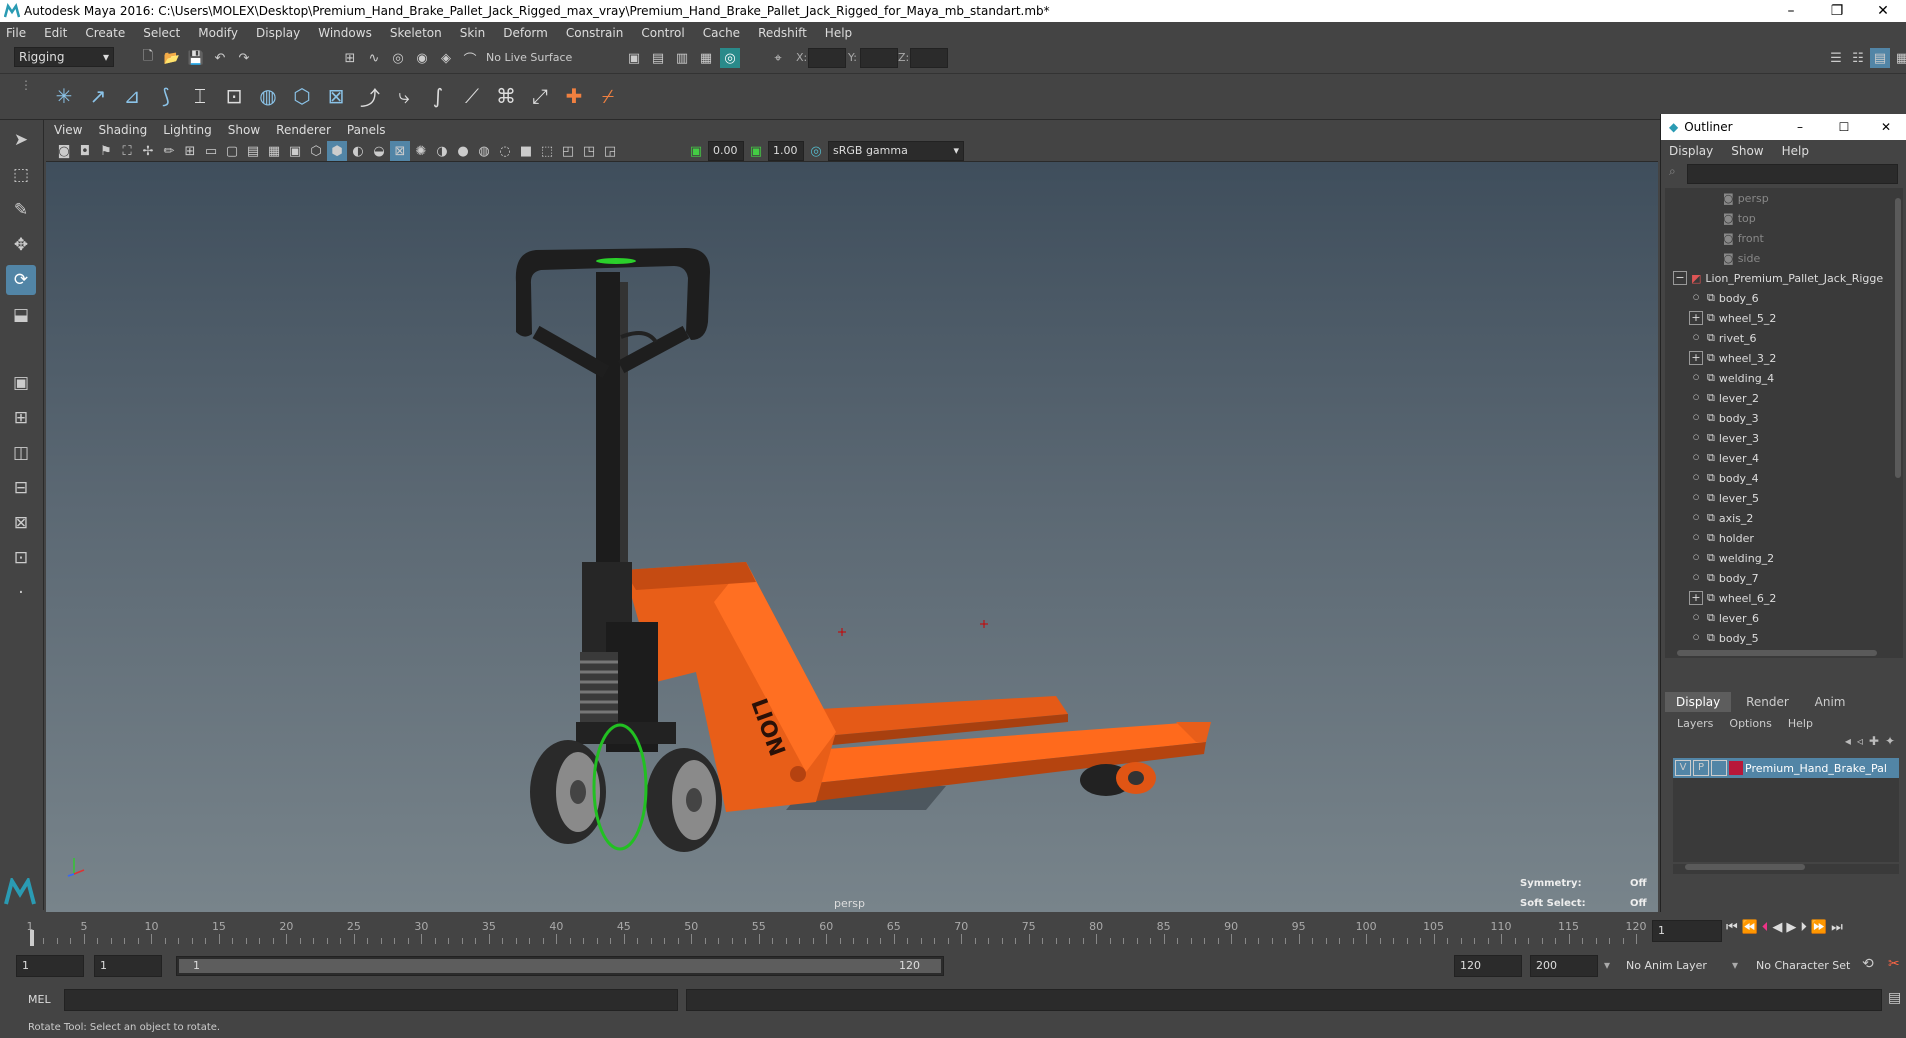 The height and width of the screenshot is (1038, 1906). What do you see at coordinates (64, 151) in the screenshot?
I see `camera-select-icon: ◙` at bounding box center [64, 151].